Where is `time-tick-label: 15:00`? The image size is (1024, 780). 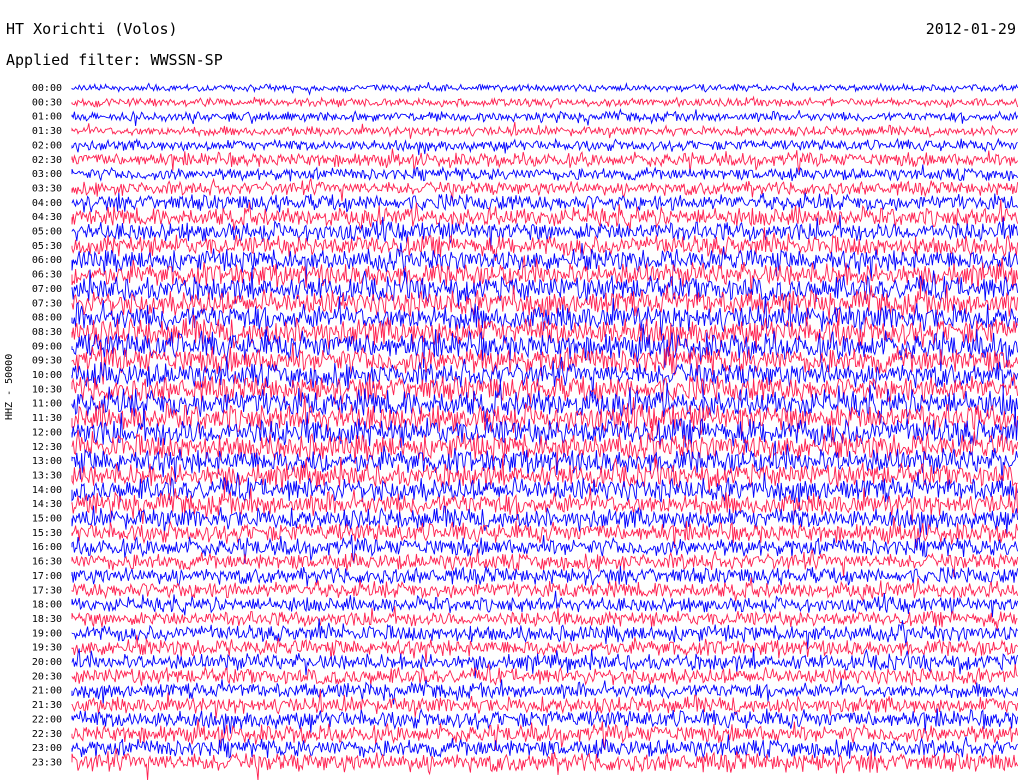
time-tick-label: 15:00 is located at coordinates (47, 519).